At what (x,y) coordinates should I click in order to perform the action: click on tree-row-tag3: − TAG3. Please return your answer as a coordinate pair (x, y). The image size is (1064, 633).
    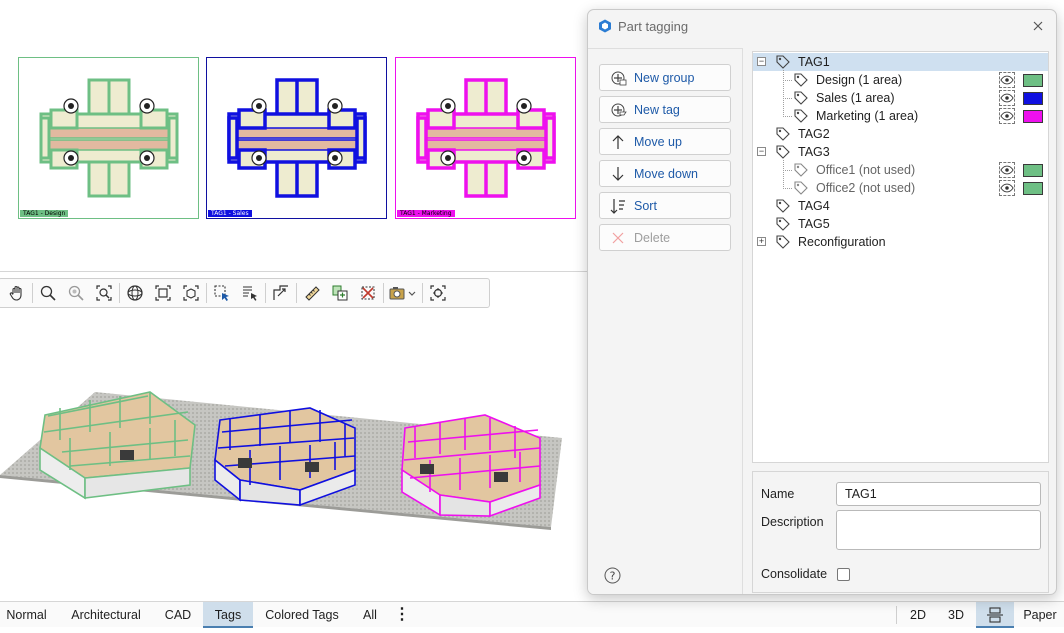
    Looking at the image, I should click on (900, 152).